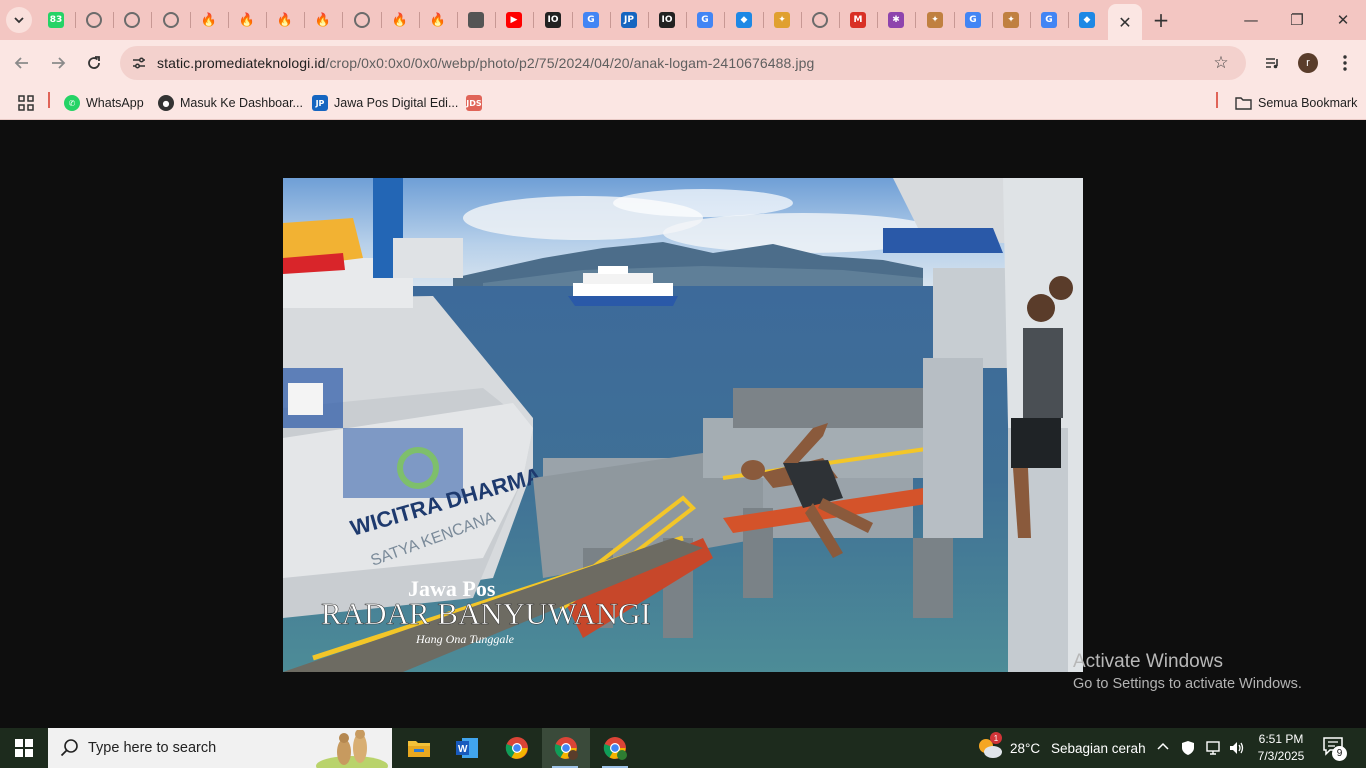  I want to click on active-tab: ✕, so click(1125, 22).